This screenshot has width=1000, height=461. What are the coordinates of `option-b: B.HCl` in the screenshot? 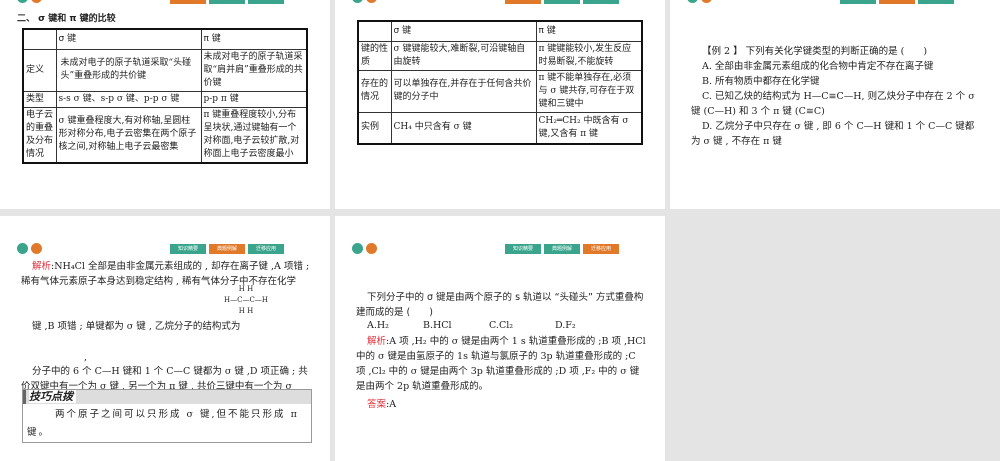 It's located at (456, 325).